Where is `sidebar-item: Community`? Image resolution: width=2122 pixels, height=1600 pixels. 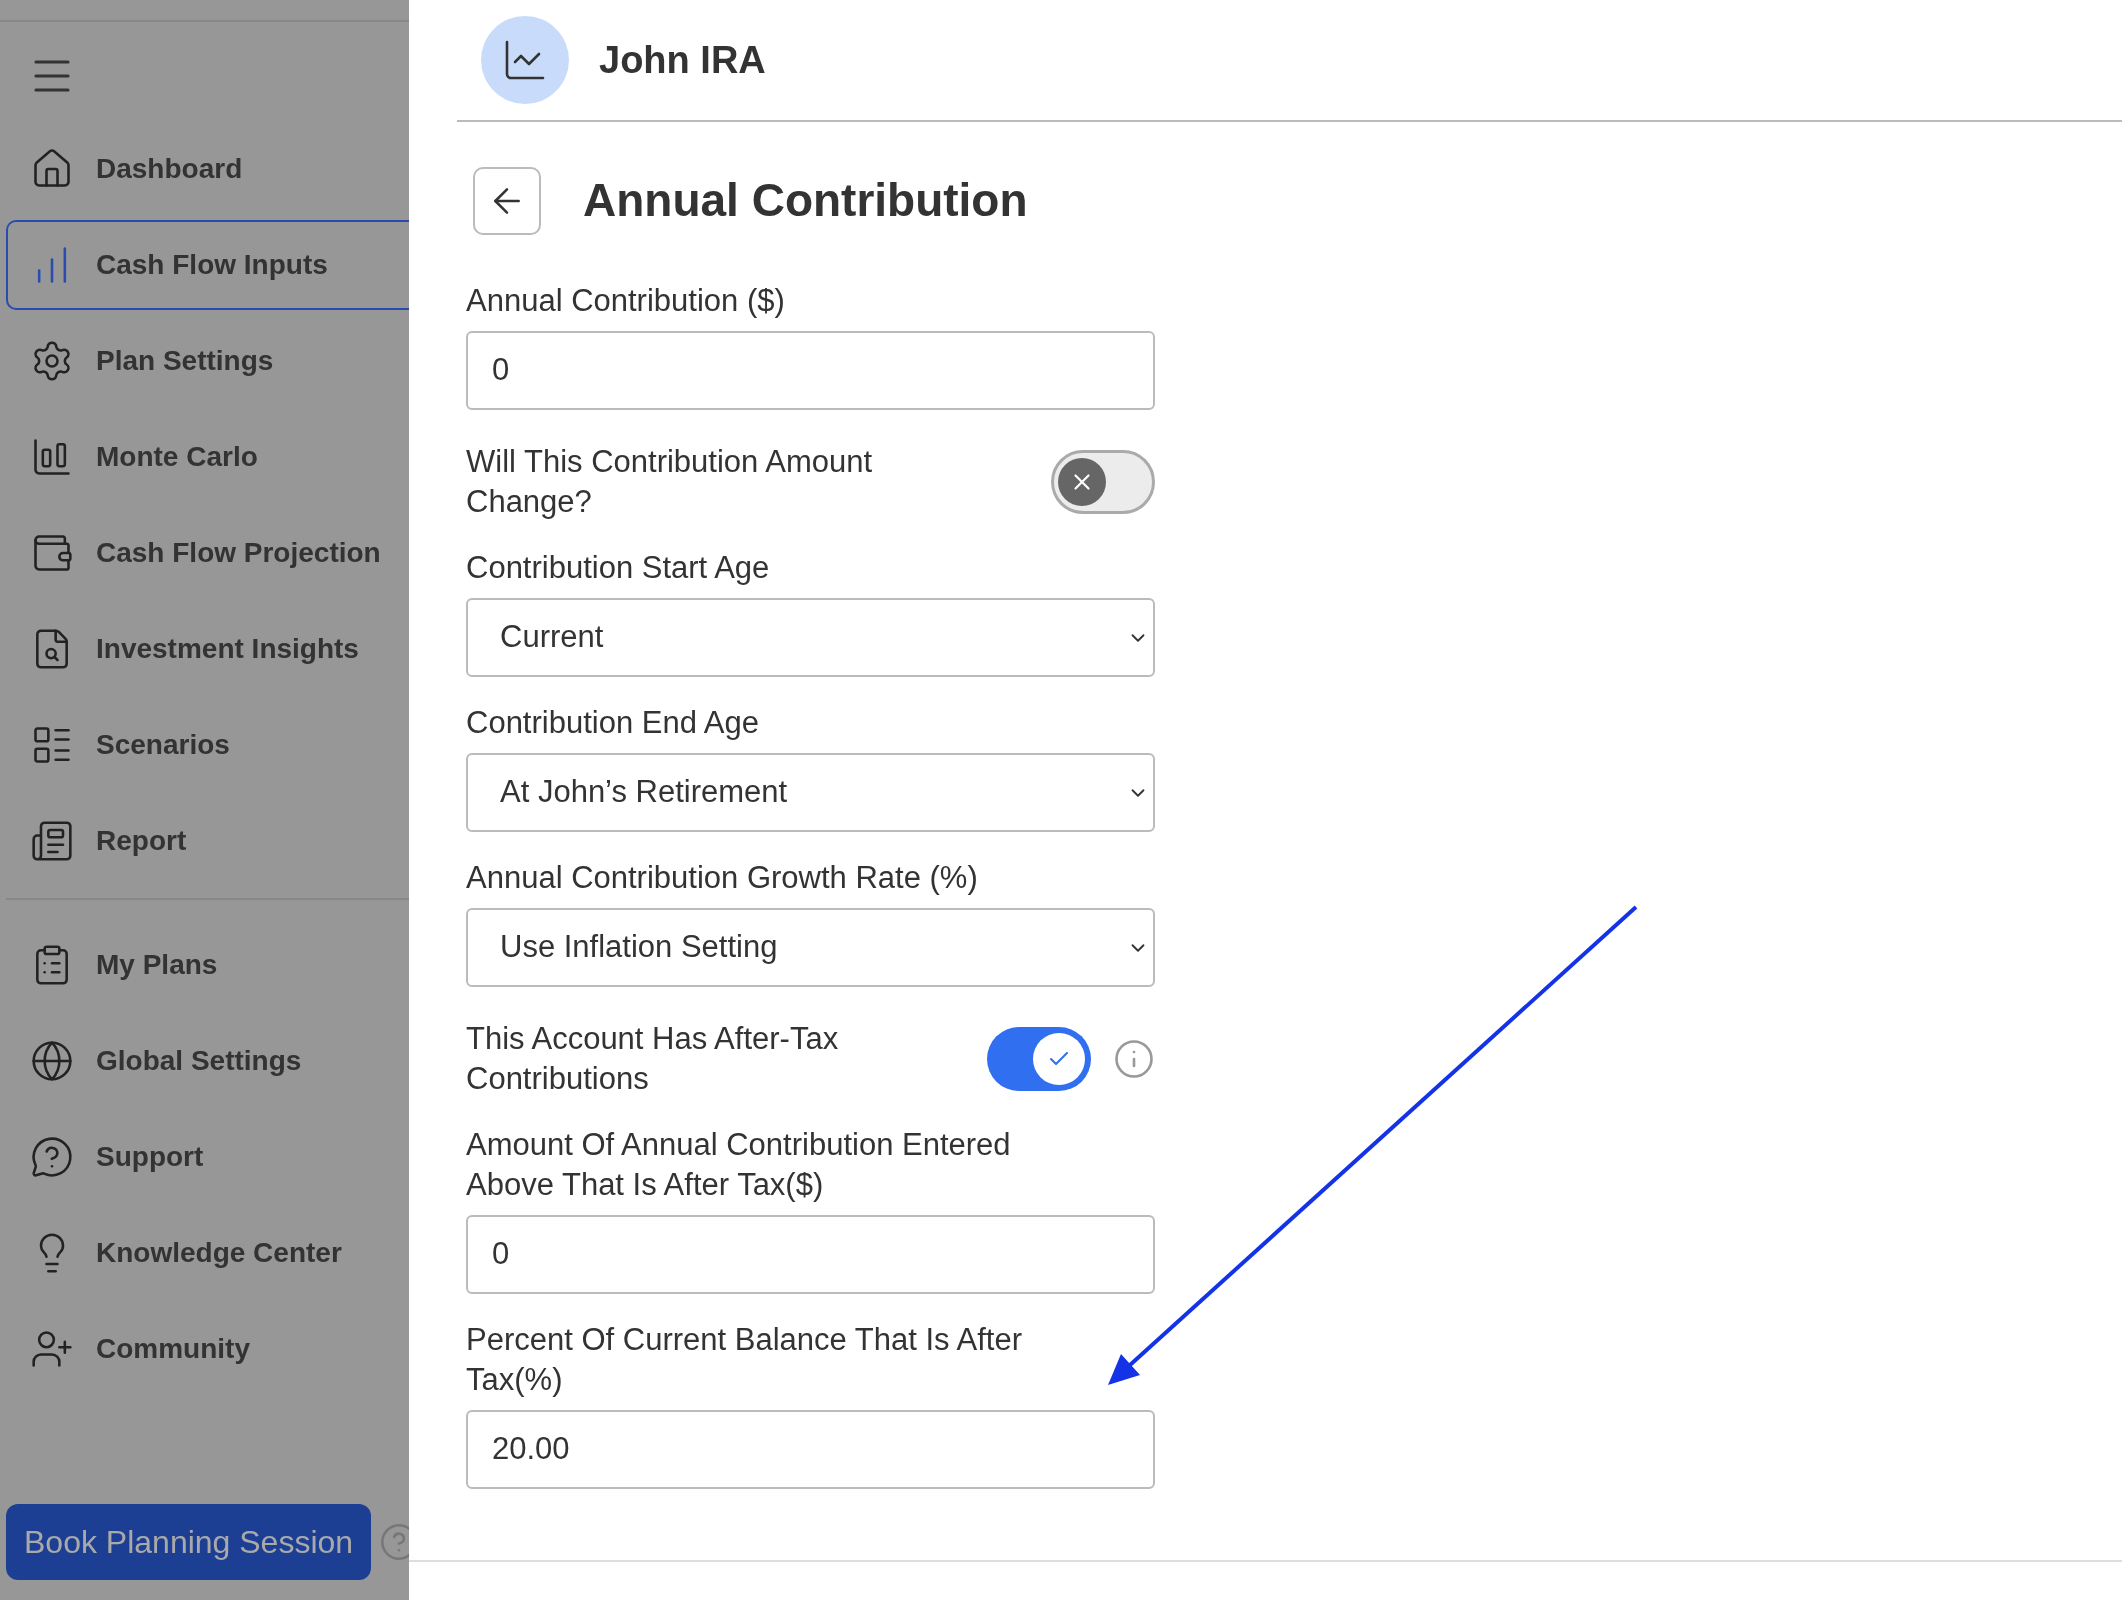
sidebar-item: Community is located at coordinates (207, 1349).